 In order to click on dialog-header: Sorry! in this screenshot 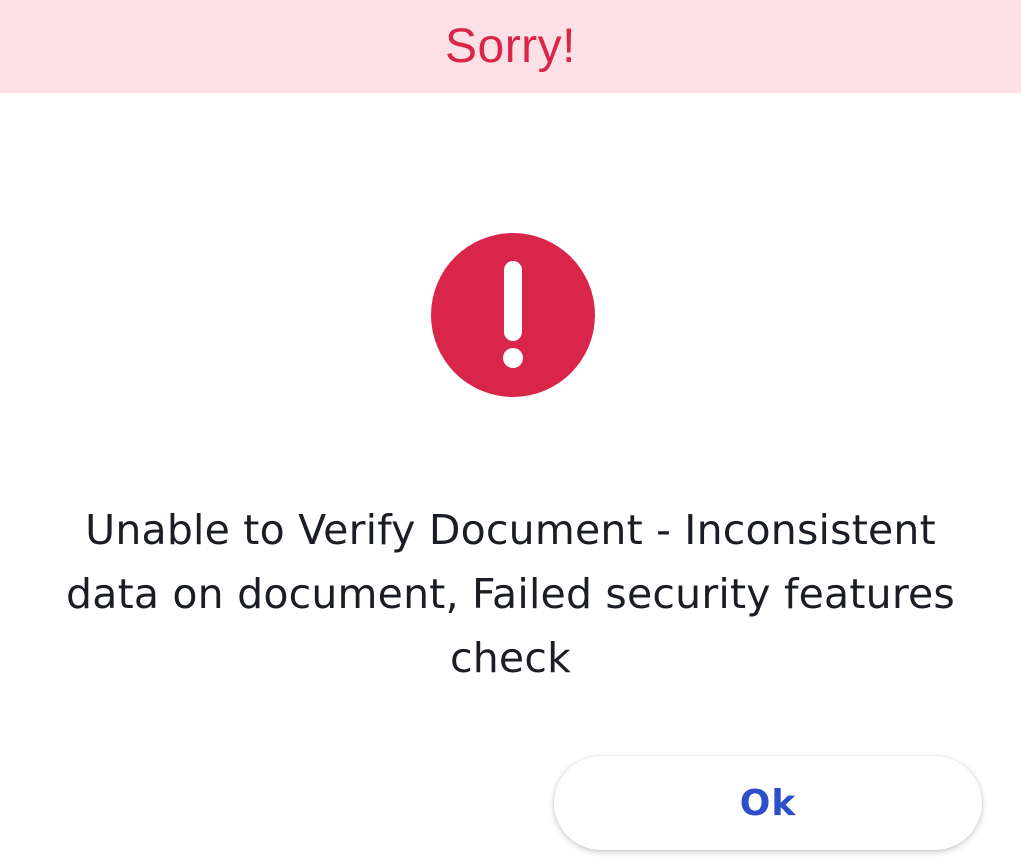, I will do `click(510, 46)`.